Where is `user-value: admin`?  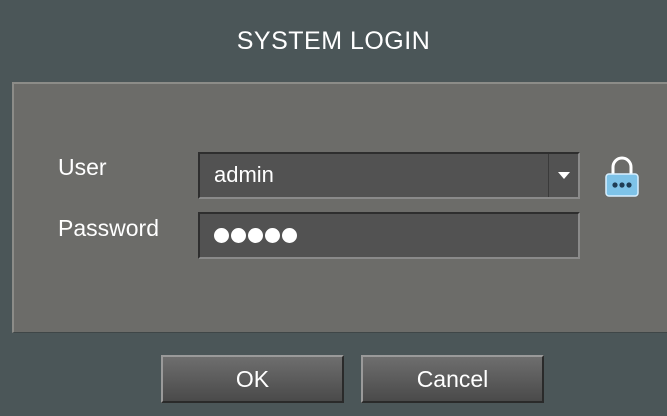 user-value: admin is located at coordinates (244, 174).